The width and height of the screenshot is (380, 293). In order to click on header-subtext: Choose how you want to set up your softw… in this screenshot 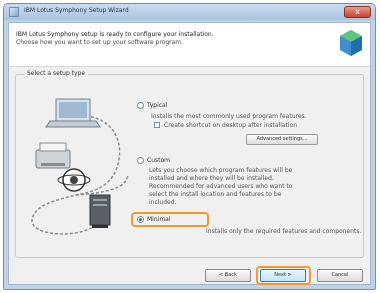, I will do `click(100, 42)`.